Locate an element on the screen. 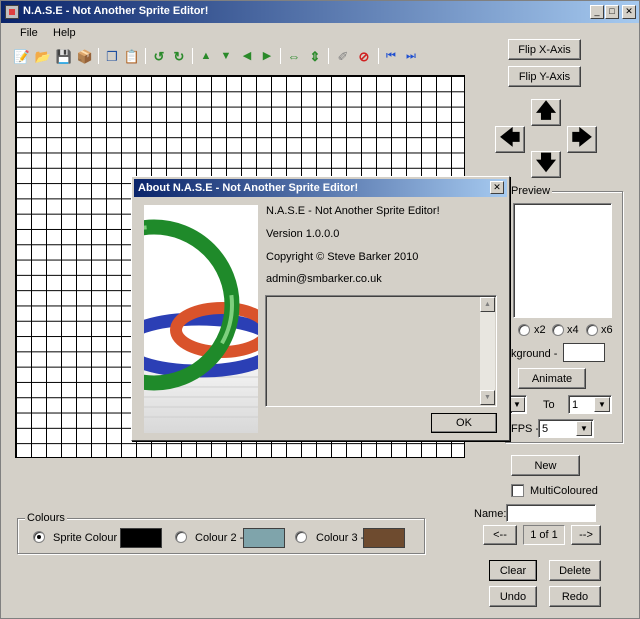  scroll-up-icon: ▲ is located at coordinates (487, 304).